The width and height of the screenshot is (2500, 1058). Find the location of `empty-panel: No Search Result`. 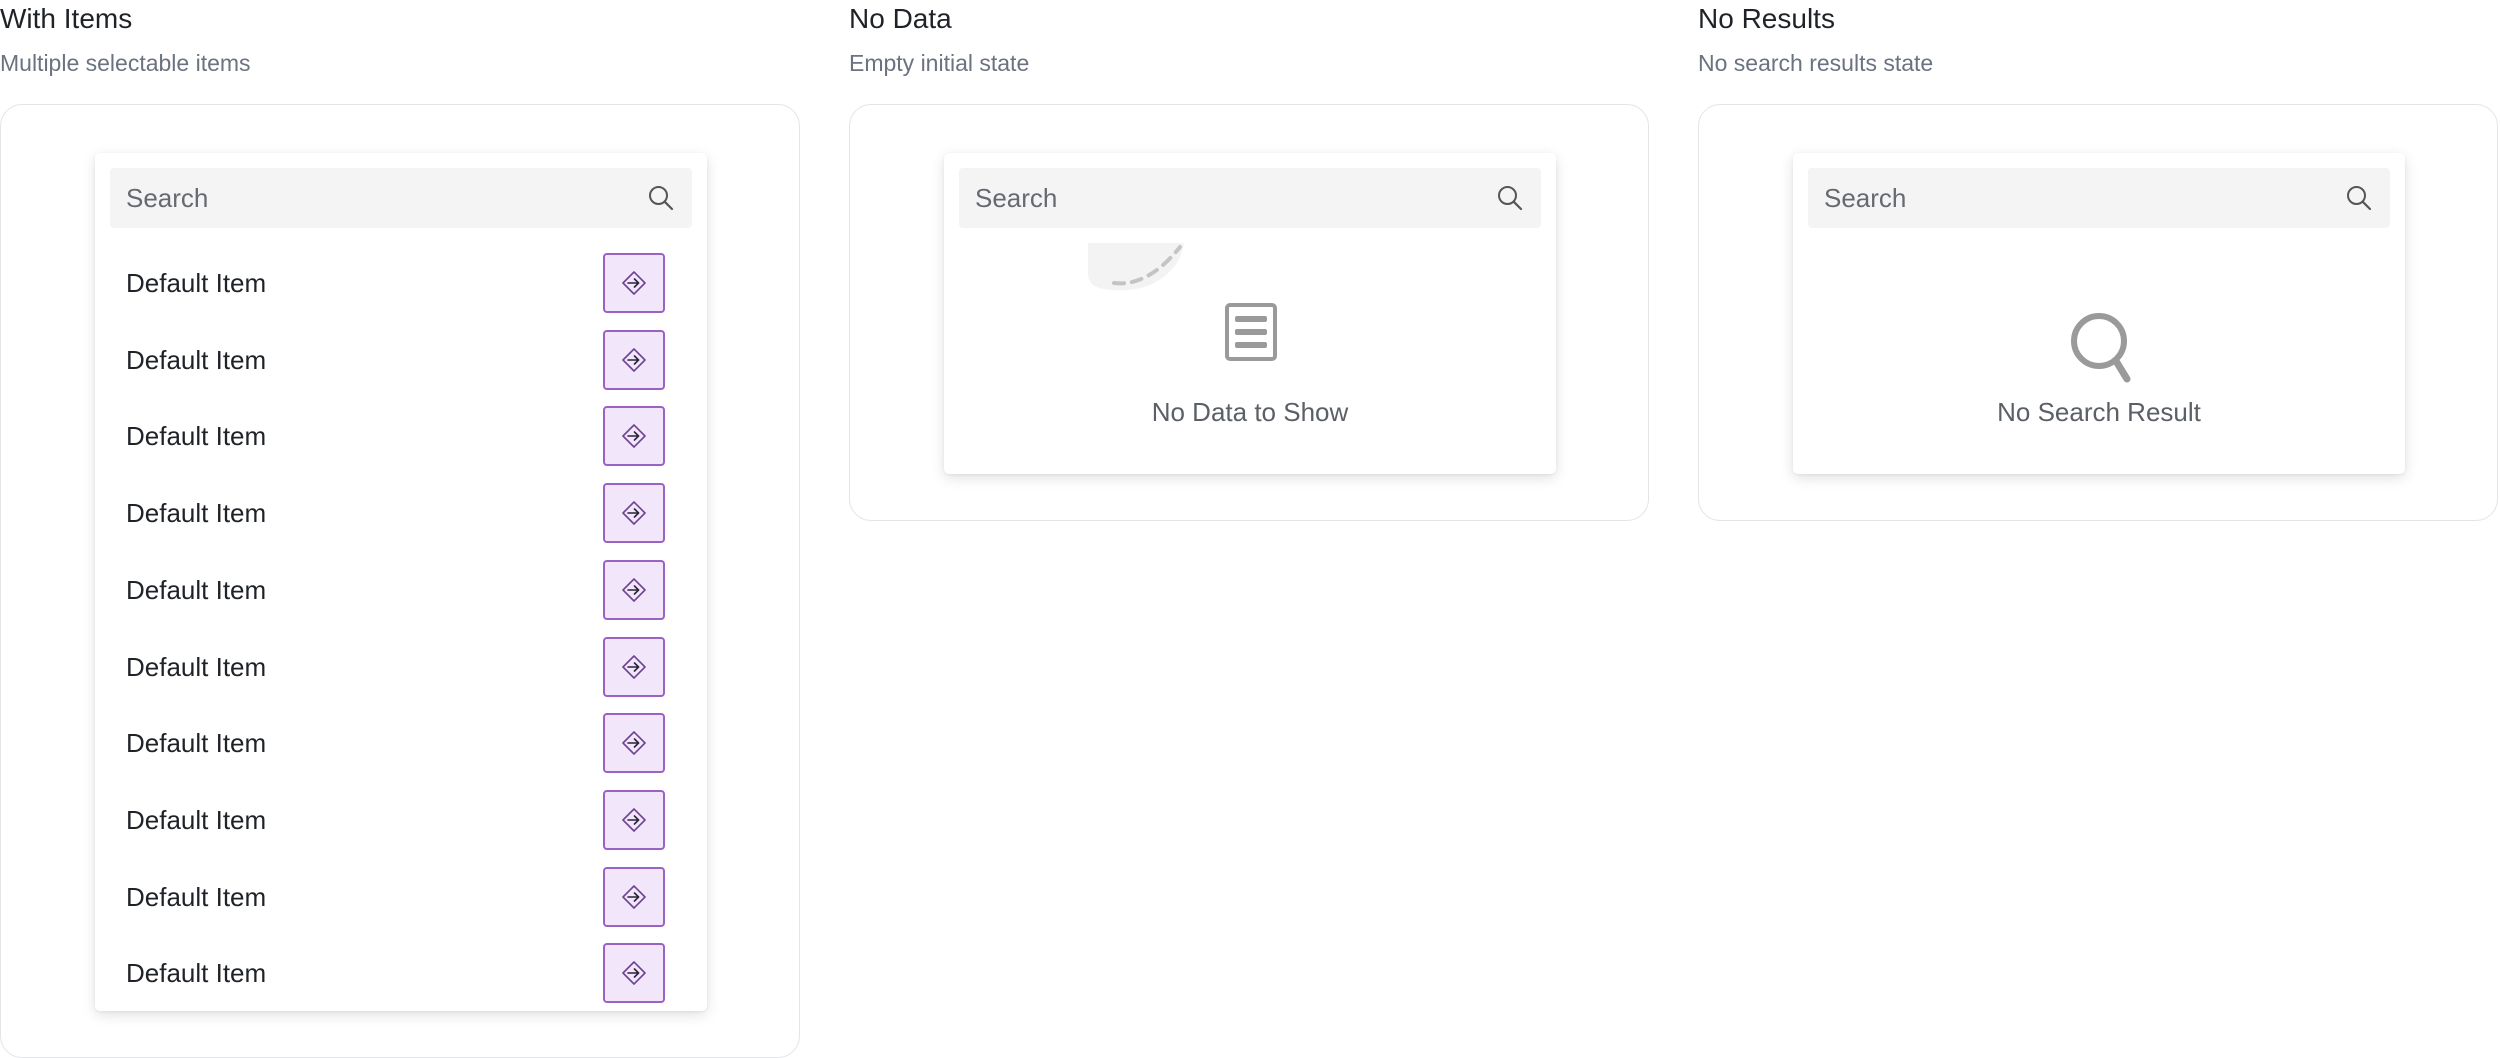

empty-panel: No Search Result is located at coordinates (2099, 313).